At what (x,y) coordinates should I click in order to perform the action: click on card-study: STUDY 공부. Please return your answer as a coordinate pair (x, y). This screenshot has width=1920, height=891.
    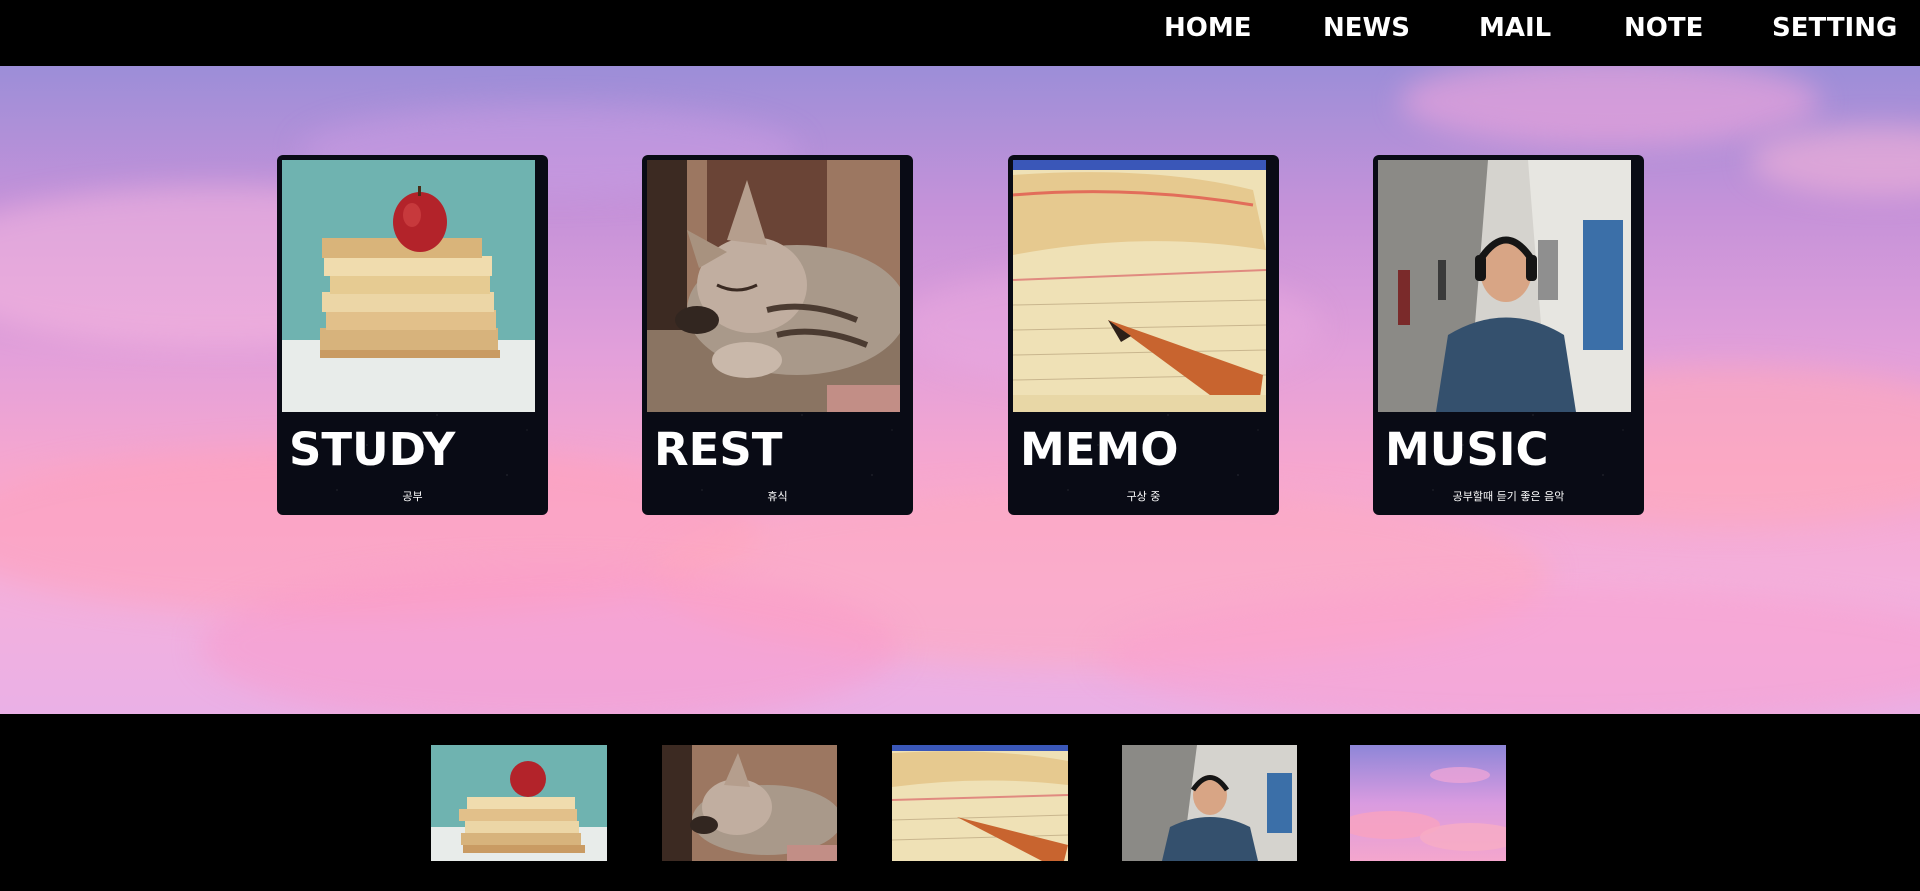
    Looking at the image, I should click on (412, 335).